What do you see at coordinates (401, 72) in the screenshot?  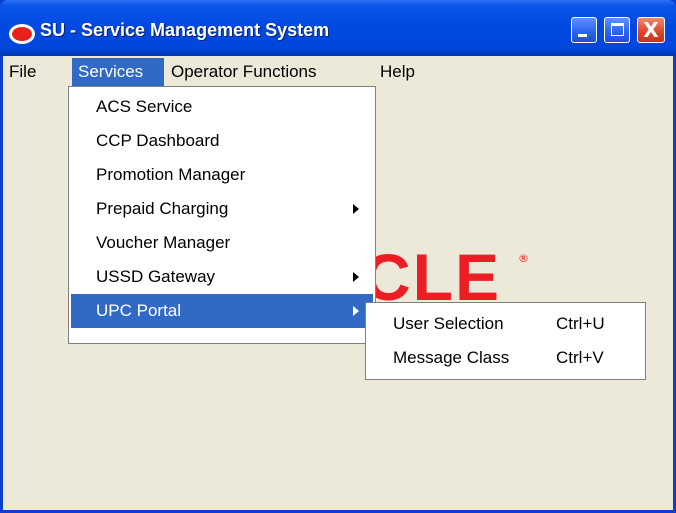 I see `menu-help: Help` at bounding box center [401, 72].